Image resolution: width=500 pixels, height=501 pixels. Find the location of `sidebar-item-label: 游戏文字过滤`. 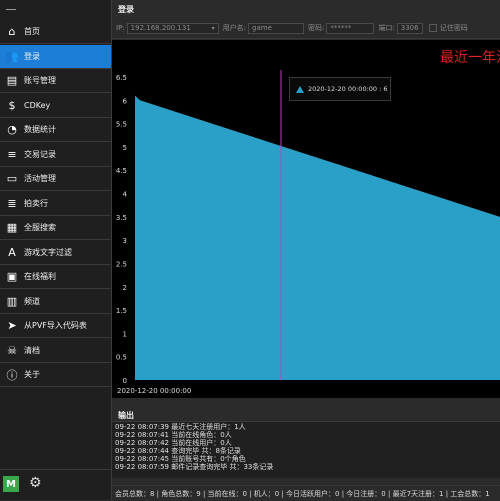

sidebar-item-label: 游戏文字过滤 is located at coordinates (48, 252).